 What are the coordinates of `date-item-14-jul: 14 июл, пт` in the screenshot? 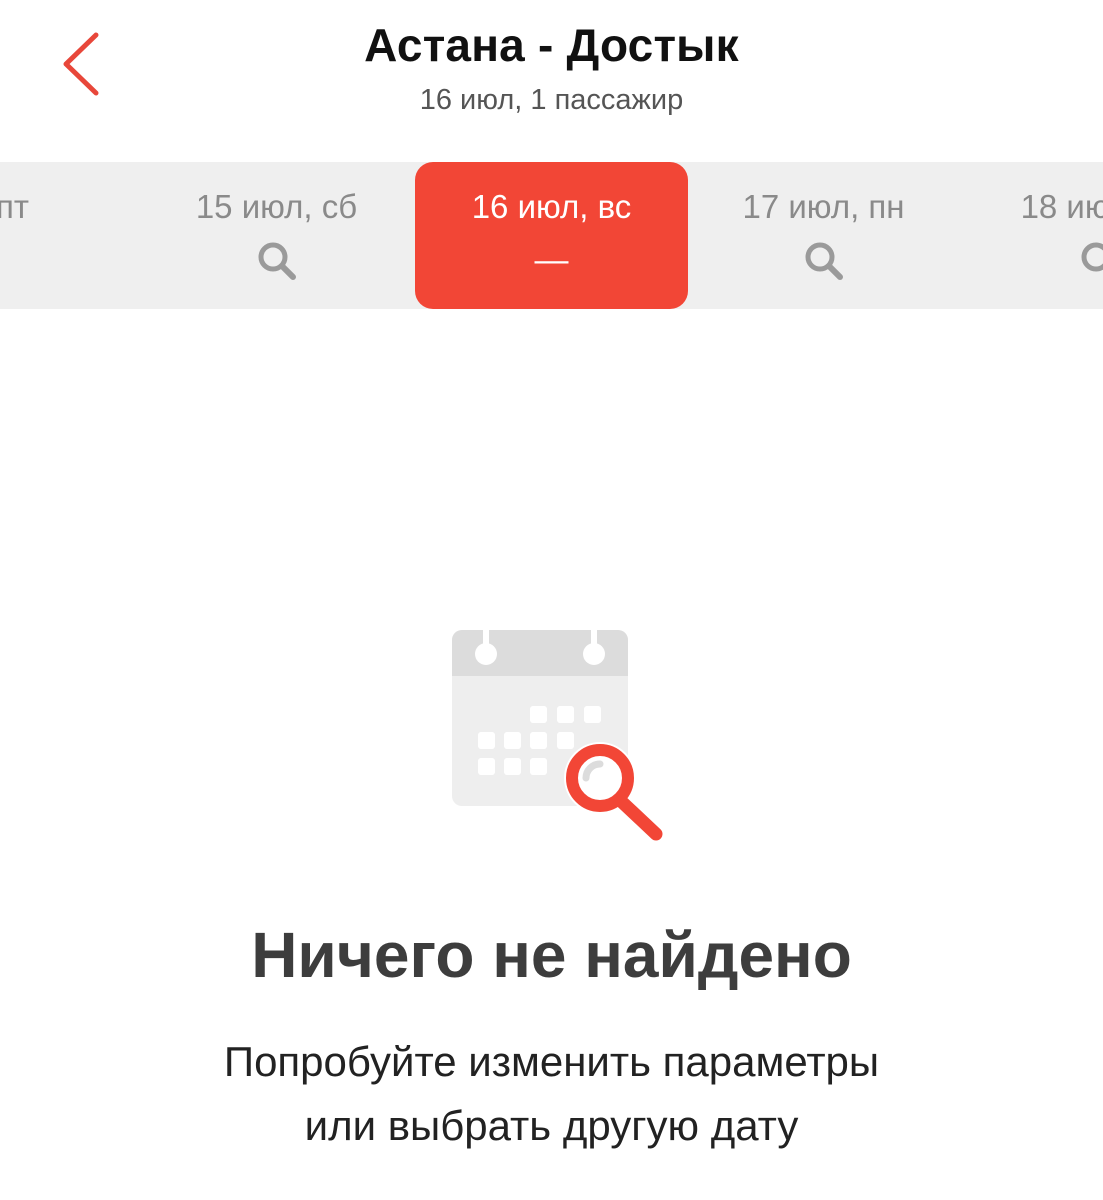 It's located at (43, 235).